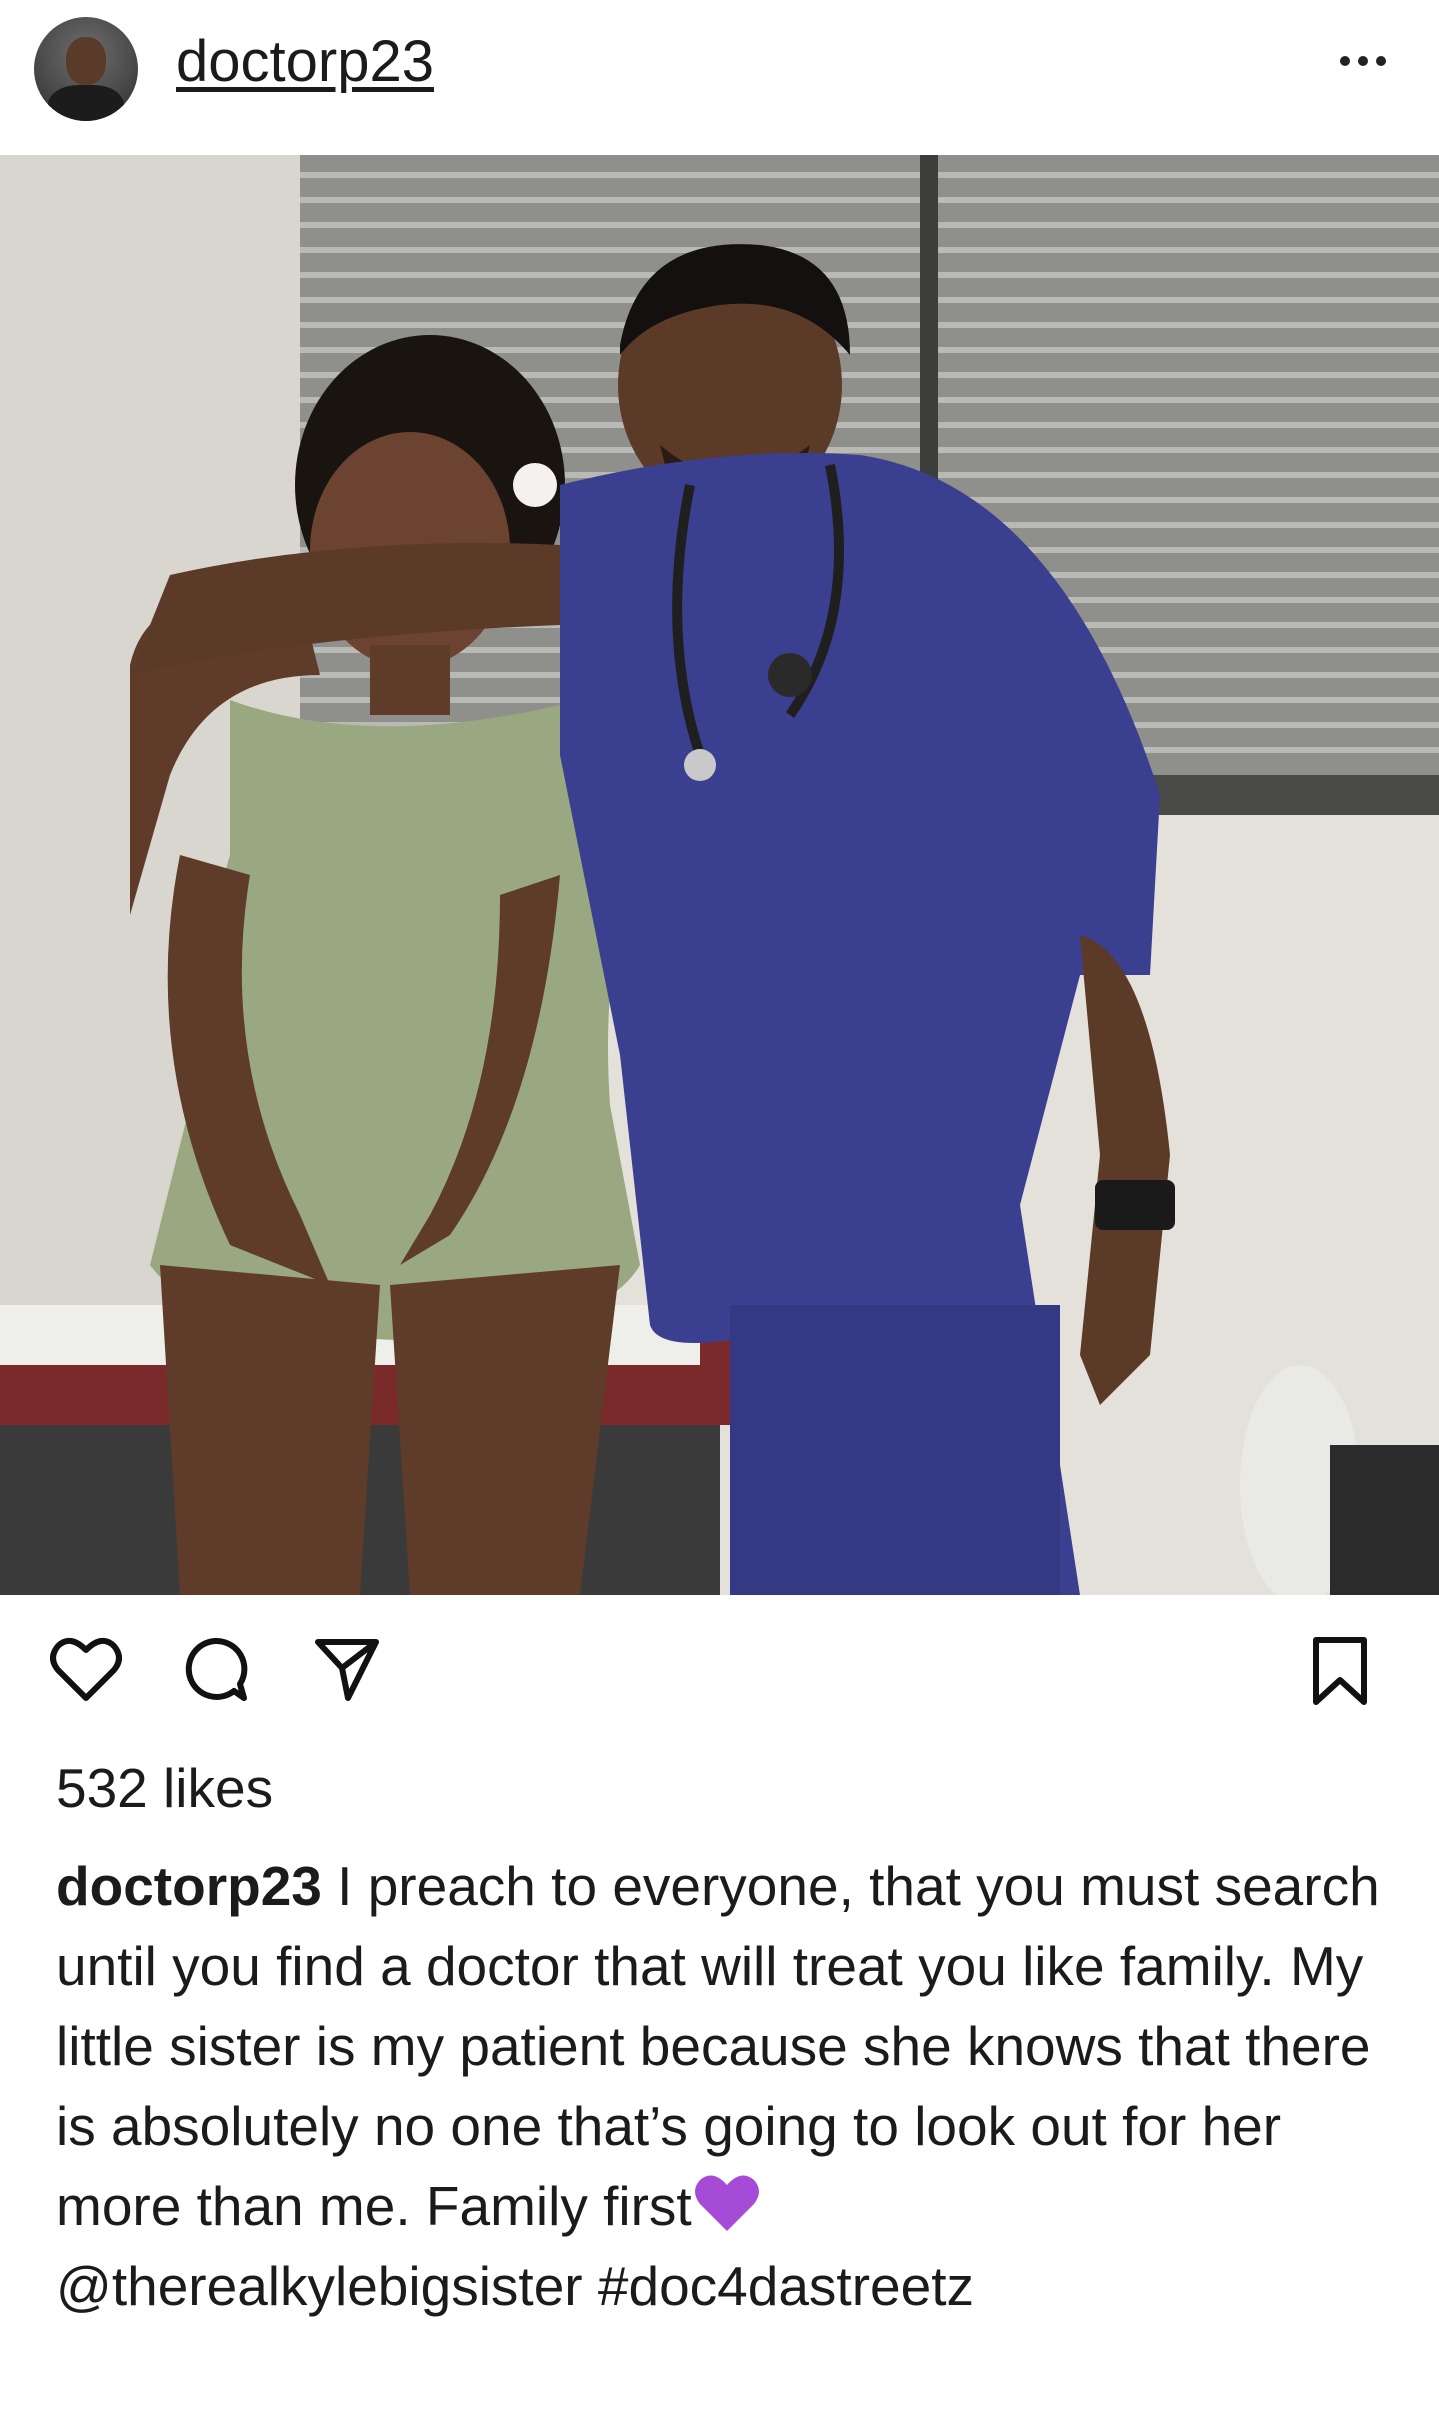  Describe the element at coordinates (1370, 64) in the screenshot. I see `more-options-icon` at that location.